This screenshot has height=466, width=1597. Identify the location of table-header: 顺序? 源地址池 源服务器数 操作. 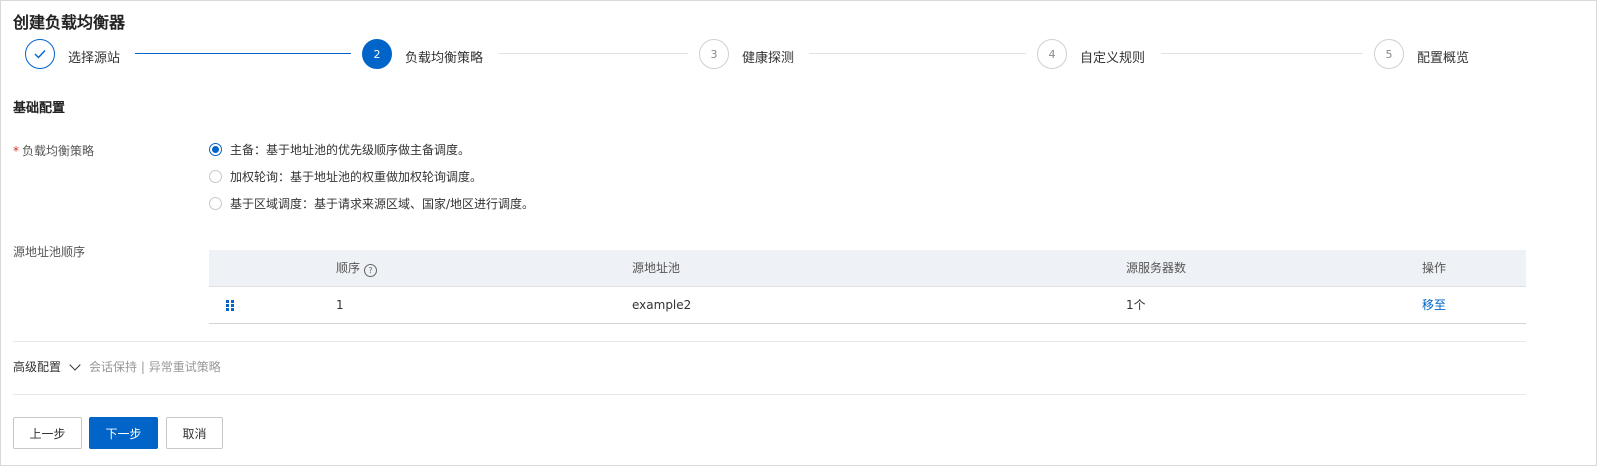
(867, 268).